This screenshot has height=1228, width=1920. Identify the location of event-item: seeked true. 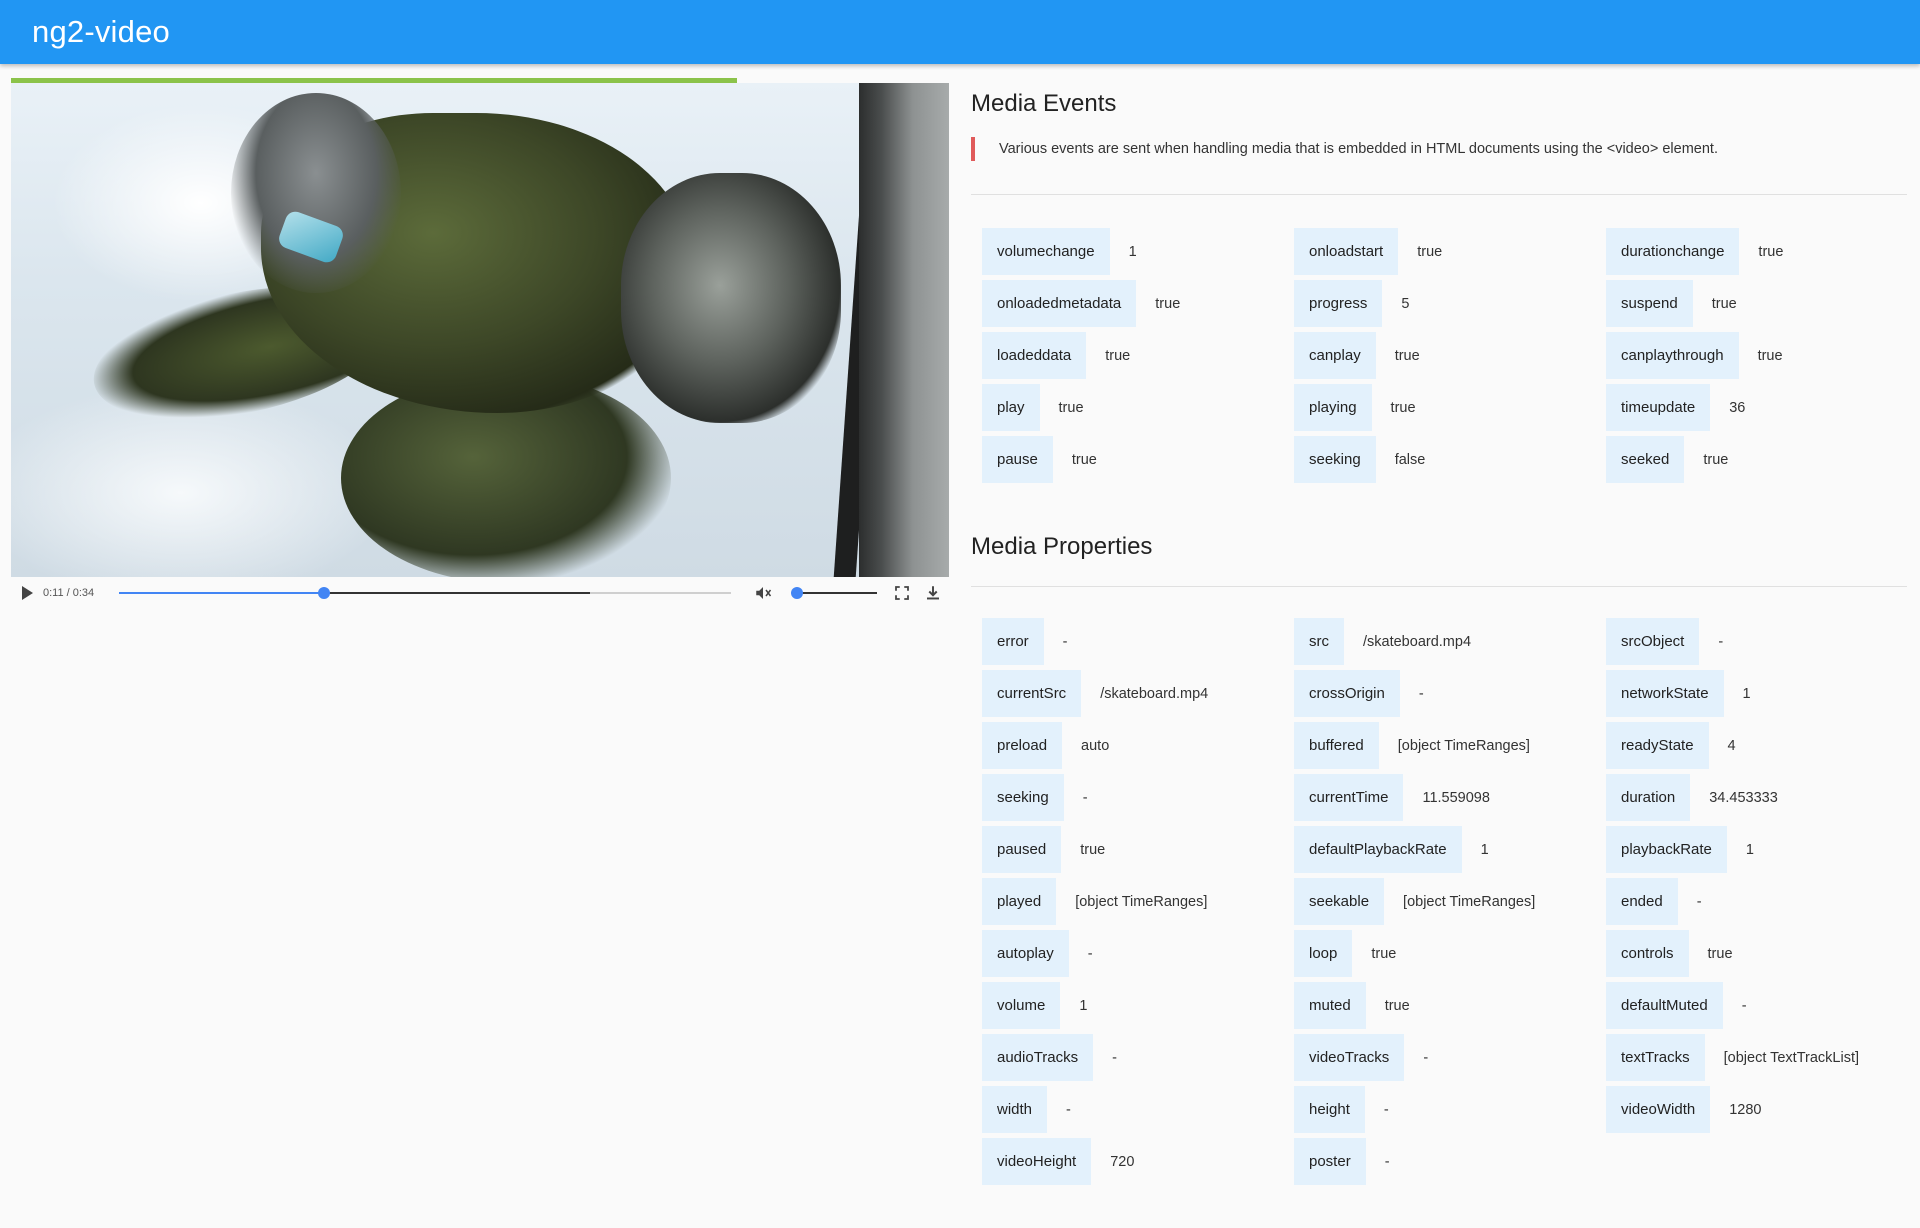
(1667, 459).